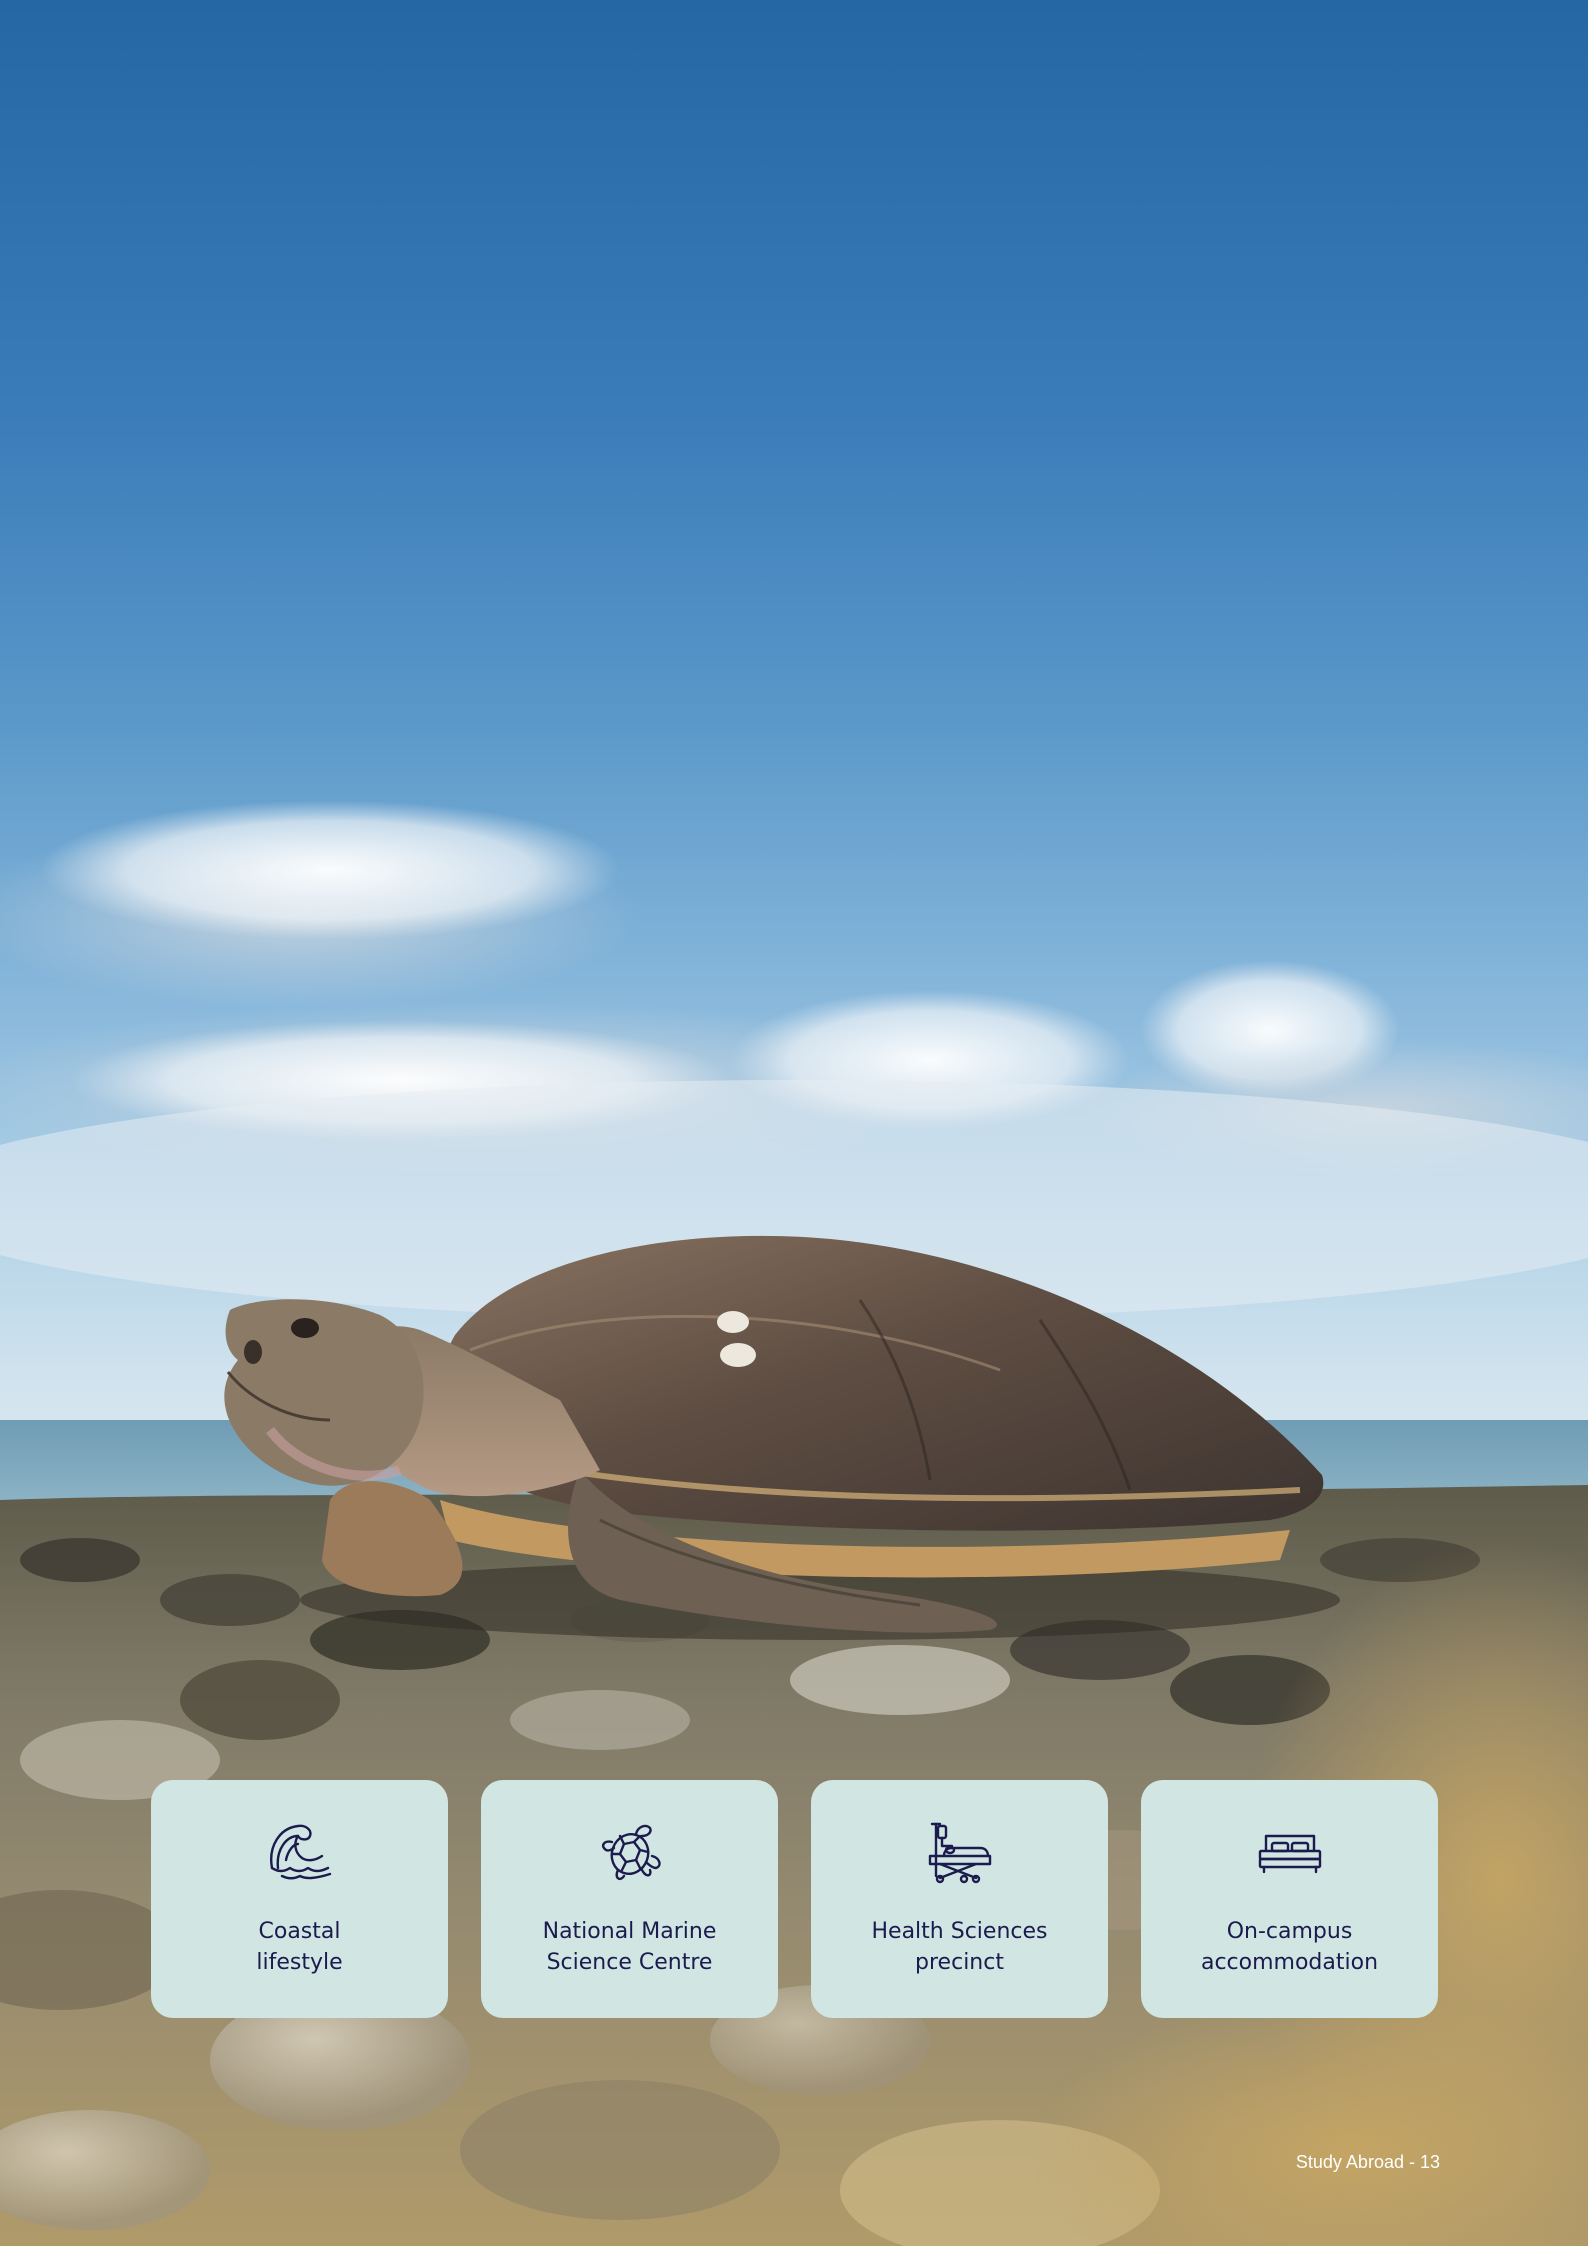 Image resolution: width=1588 pixels, height=2246 pixels. What do you see at coordinates (299, 1947) in the screenshot?
I see `feature-label: Coastal lifestyle` at bounding box center [299, 1947].